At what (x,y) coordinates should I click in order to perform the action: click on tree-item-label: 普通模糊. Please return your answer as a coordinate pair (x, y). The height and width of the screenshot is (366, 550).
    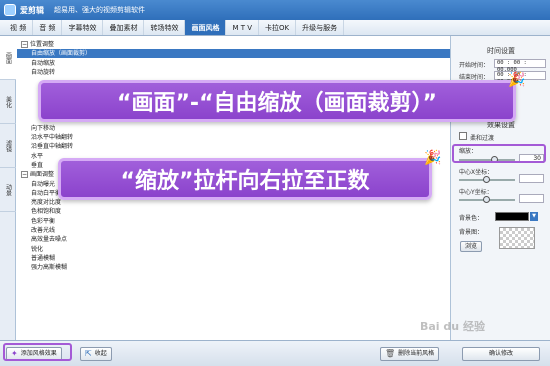
    Looking at the image, I should click on (43, 258).